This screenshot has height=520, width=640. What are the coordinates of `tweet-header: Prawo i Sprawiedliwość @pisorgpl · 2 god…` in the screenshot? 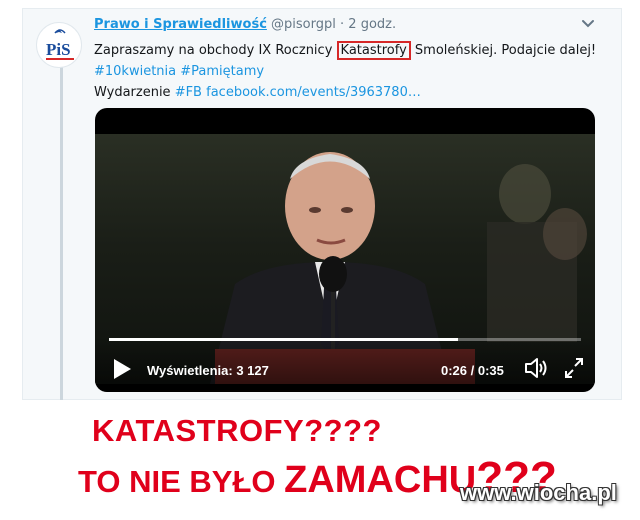 It's located at (245, 24).